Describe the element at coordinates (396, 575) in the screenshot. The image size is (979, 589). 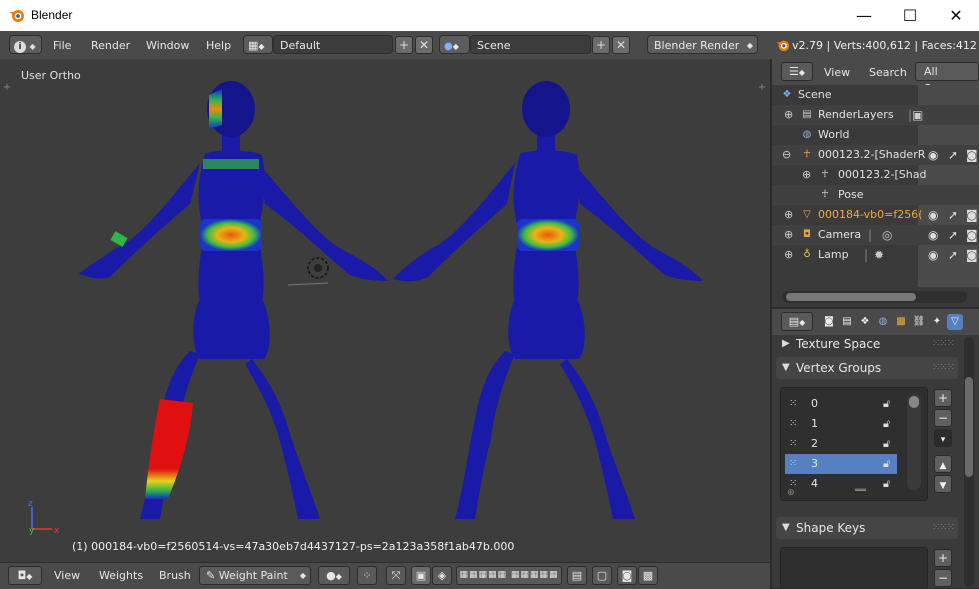
I see `manipulator-toggle: ⤧` at that location.